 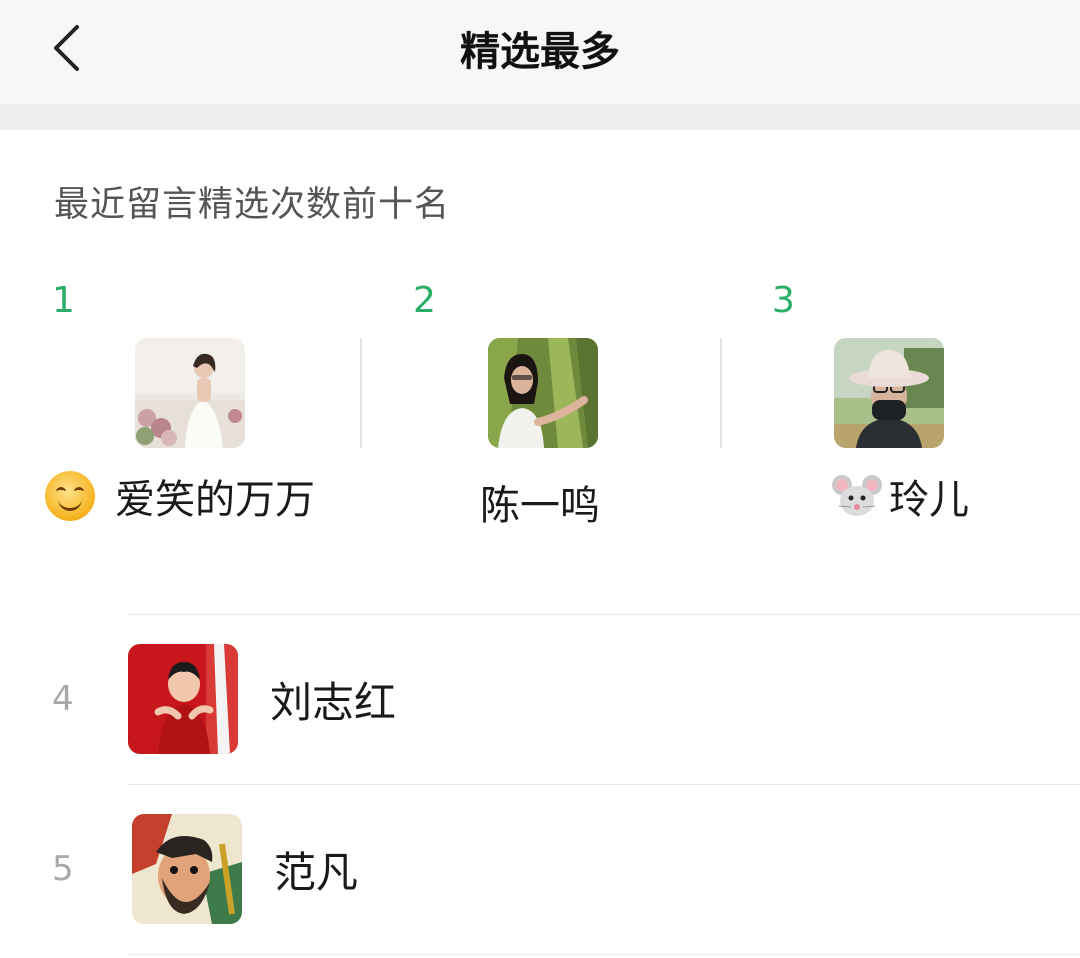 I want to click on rank-number: 1, so click(x=63, y=300).